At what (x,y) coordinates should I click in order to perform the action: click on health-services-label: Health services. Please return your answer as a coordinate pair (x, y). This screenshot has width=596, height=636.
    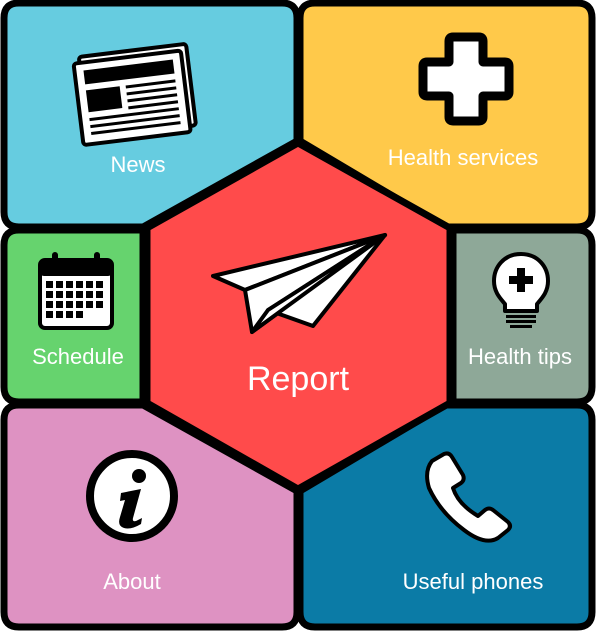
    Looking at the image, I should click on (463, 157).